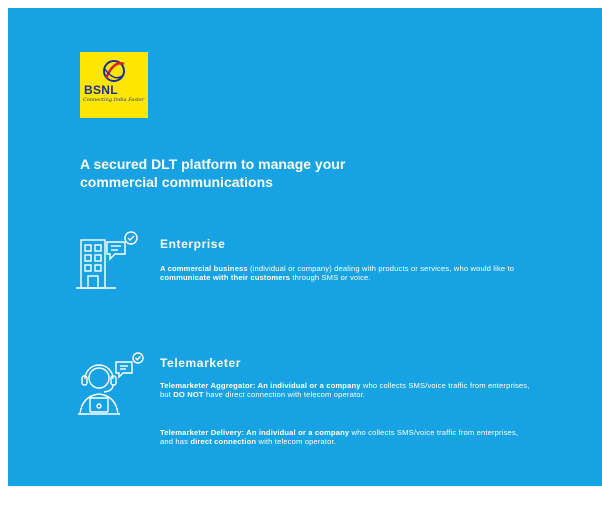  What do you see at coordinates (204, 268) in the screenshot?
I see `enterprise-bold-lead: A commercial business` at bounding box center [204, 268].